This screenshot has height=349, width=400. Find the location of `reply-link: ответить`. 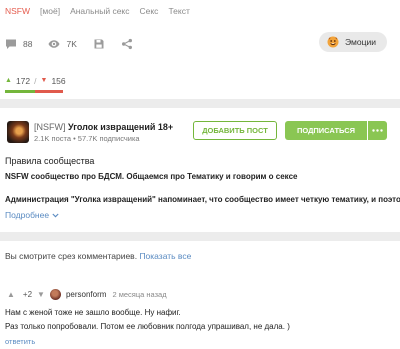

reply-link: ответить is located at coordinates (20, 341).